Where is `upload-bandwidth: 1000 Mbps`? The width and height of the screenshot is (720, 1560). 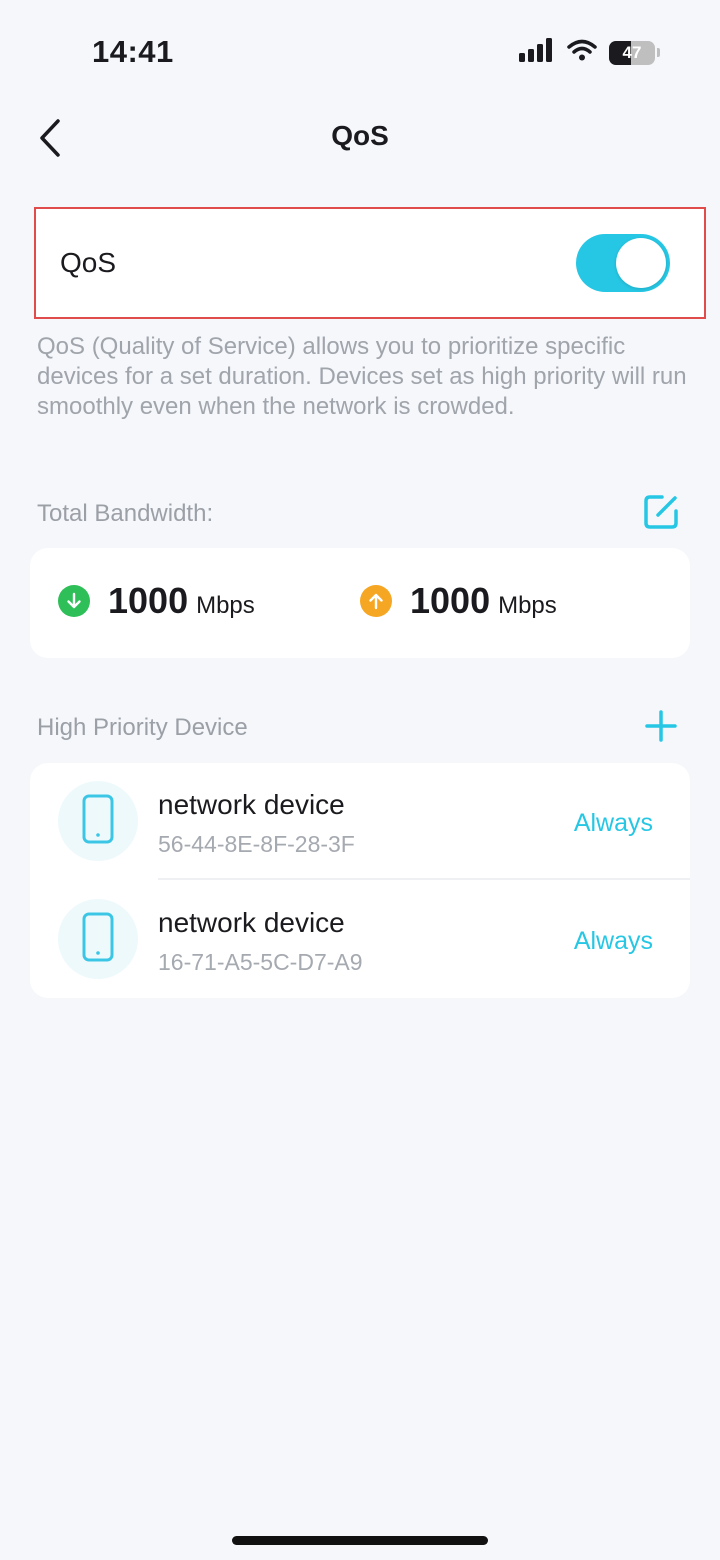 upload-bandwidth: 1000 Mbps is located at coordinates (458, 601).